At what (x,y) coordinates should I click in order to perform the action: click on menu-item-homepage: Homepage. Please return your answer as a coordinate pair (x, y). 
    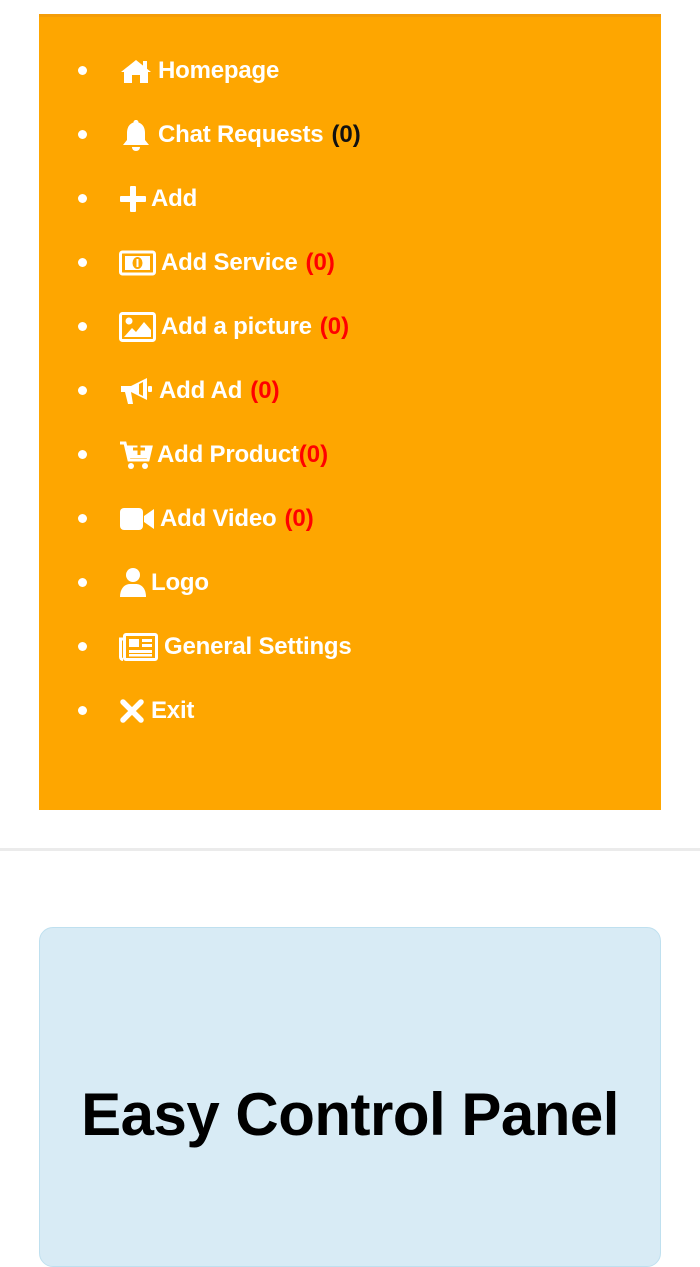
    Looking at the image, I should click on (350, 71).